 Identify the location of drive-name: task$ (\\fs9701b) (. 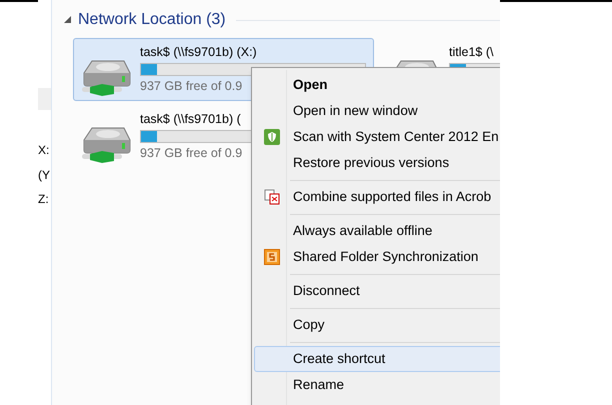
(190, 119).